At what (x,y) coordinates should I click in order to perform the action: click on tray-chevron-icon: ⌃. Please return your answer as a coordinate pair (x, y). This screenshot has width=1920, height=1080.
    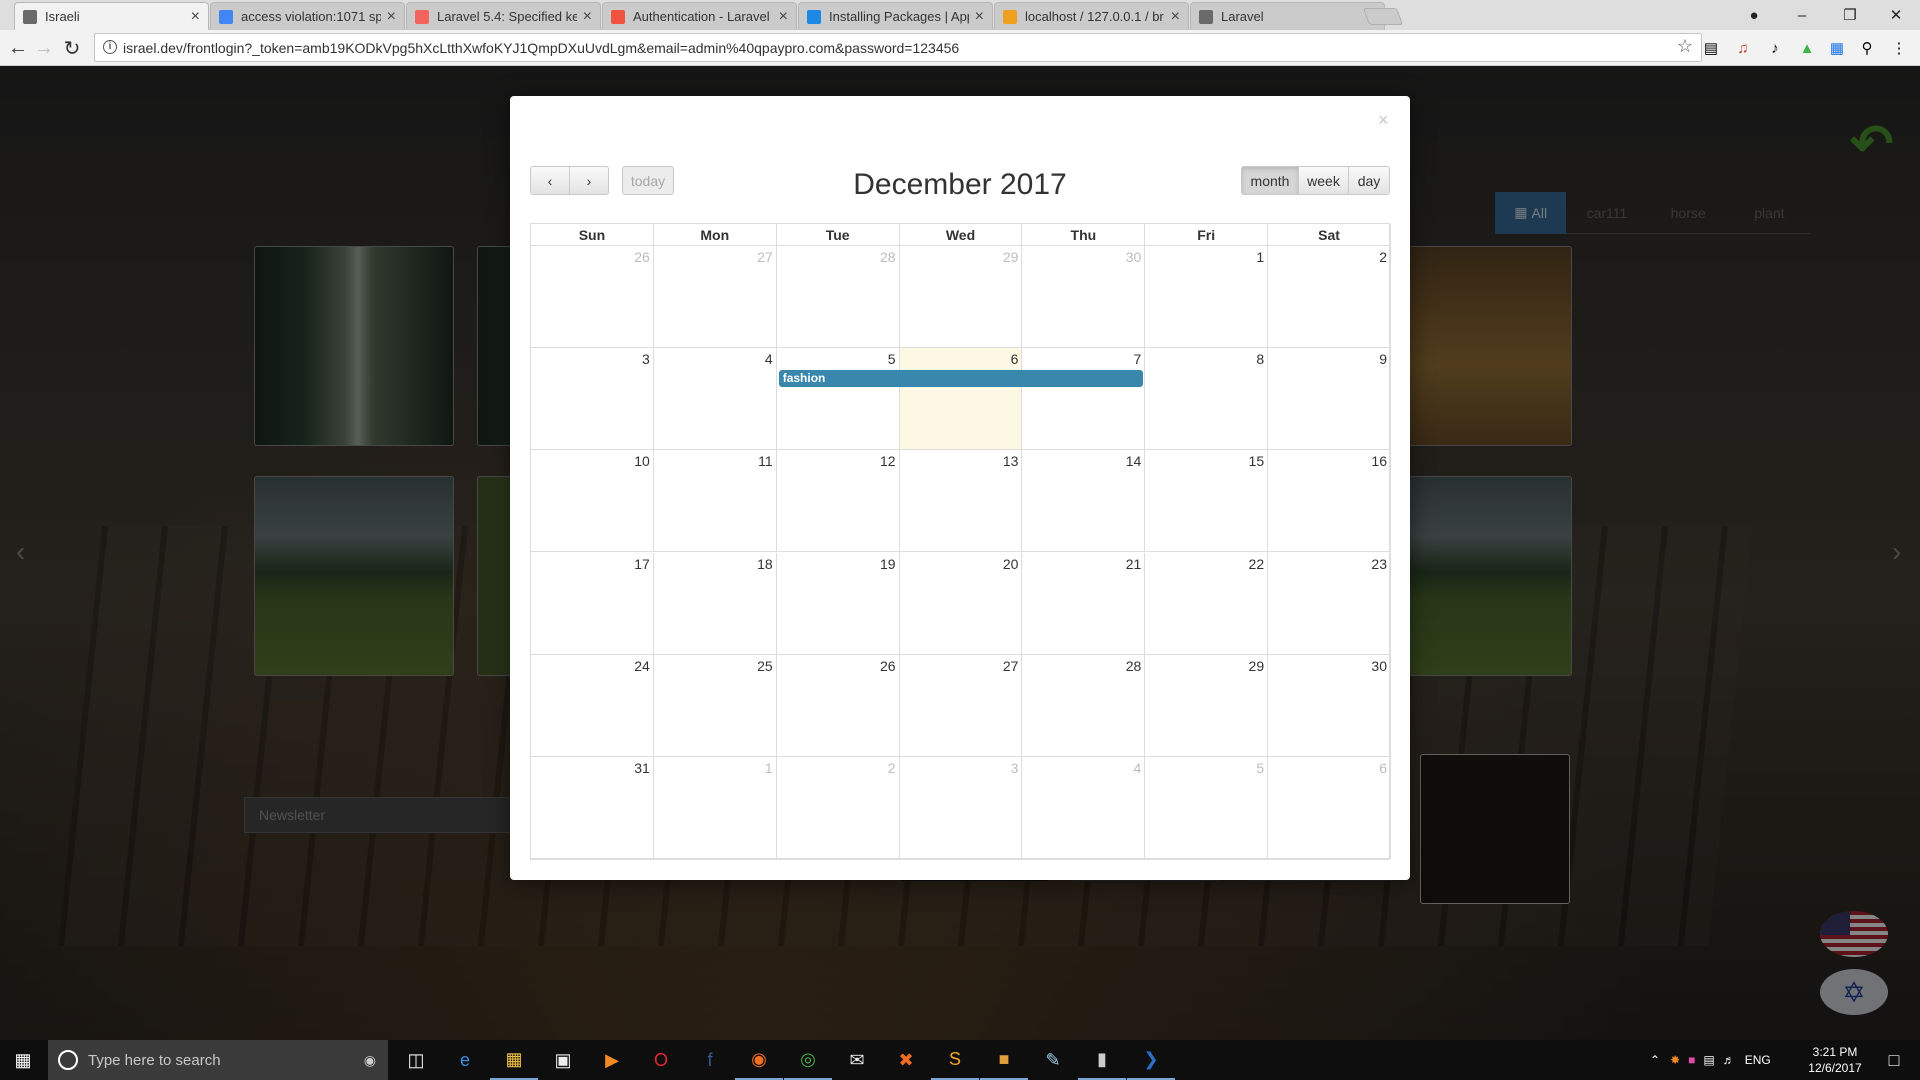
    Looking at the image, I should click on (1655, 1060).